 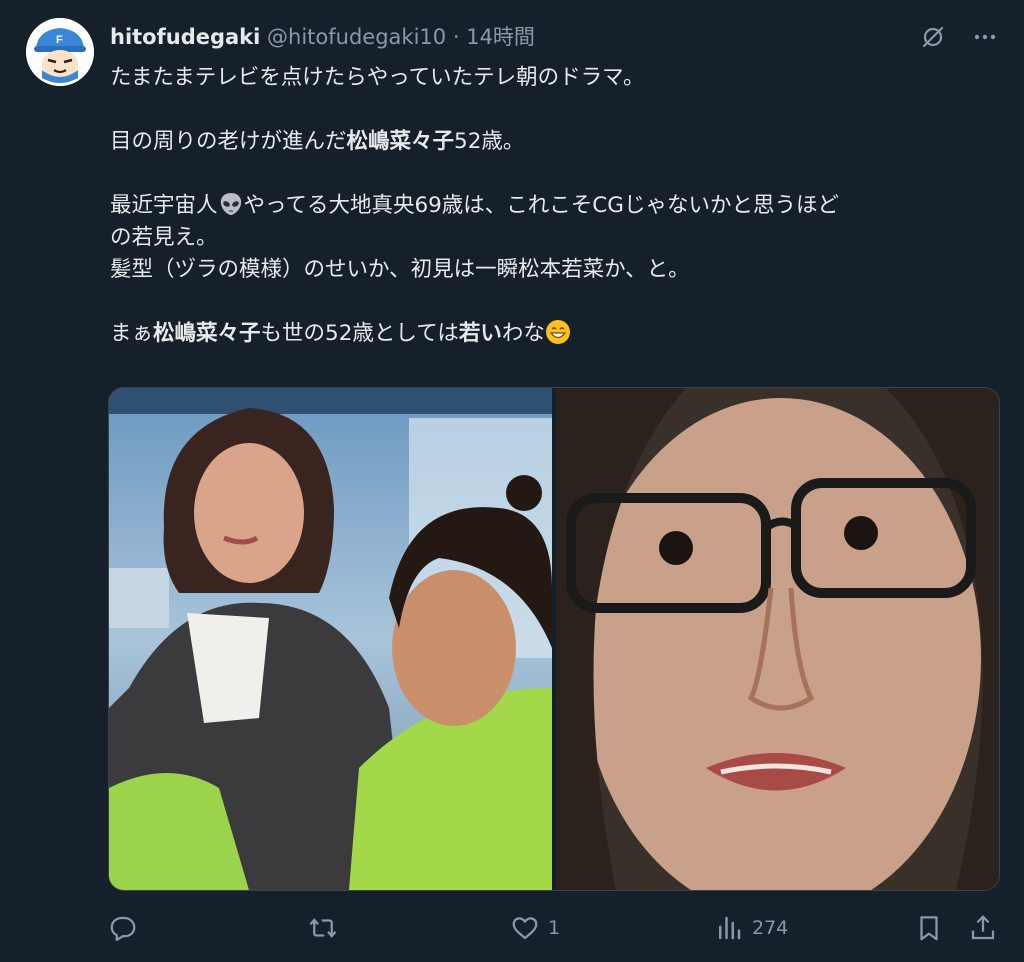 I want to click on author-name: hitofudegaki, so click(x=185, y=37).